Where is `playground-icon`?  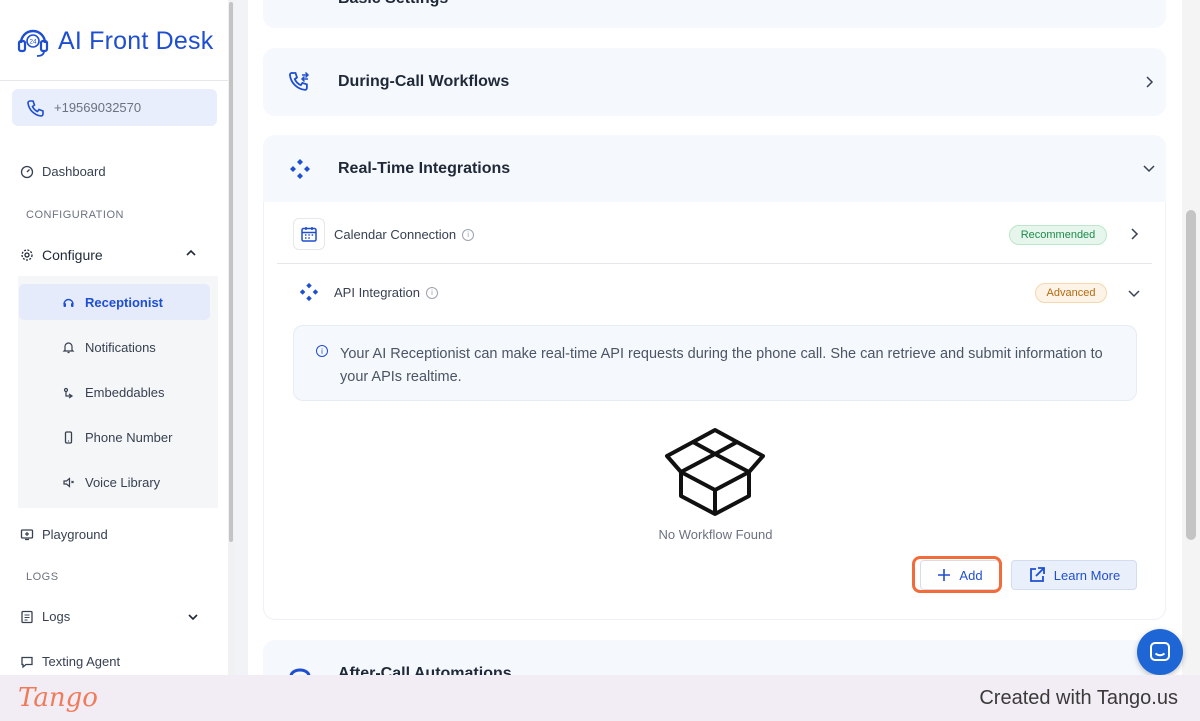
playground-icon is located at coordinates (27, 534).